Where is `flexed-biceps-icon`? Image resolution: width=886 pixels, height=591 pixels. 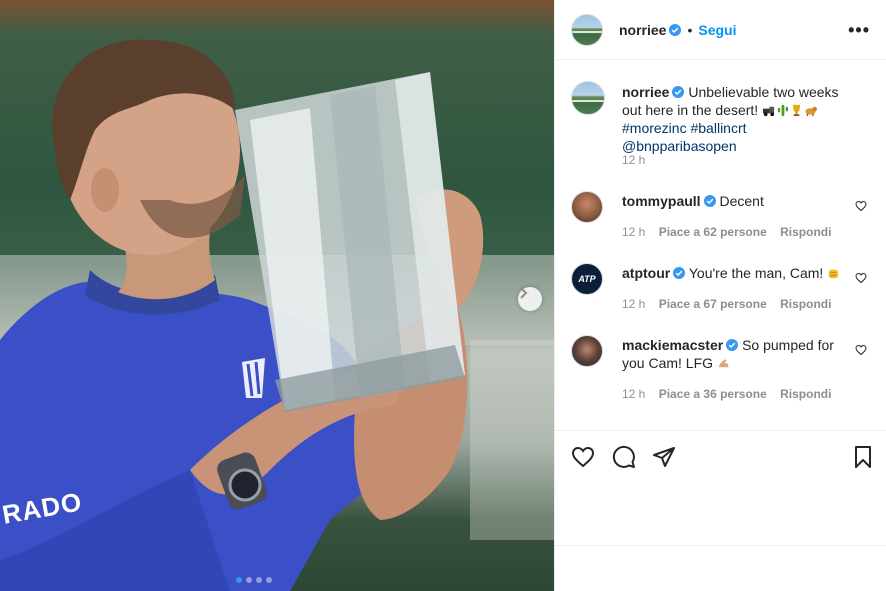
flexed-biceps-icon is located at coordinates (723, 363).